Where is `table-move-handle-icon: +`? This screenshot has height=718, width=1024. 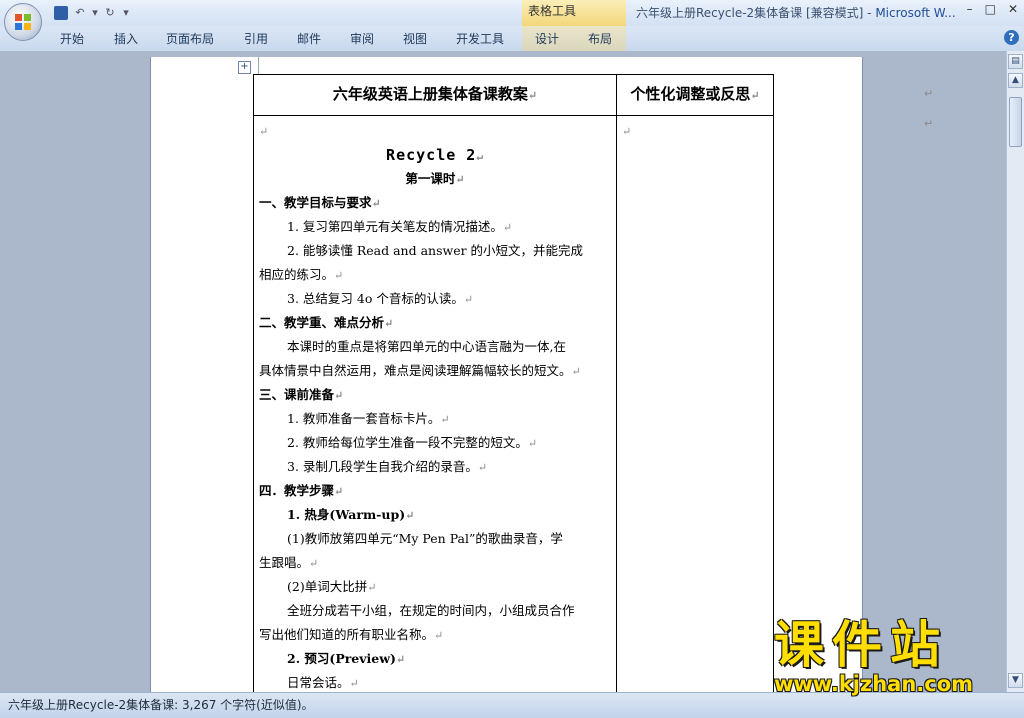
table-move-handle-icon: + is located at coordinates (244, 67).